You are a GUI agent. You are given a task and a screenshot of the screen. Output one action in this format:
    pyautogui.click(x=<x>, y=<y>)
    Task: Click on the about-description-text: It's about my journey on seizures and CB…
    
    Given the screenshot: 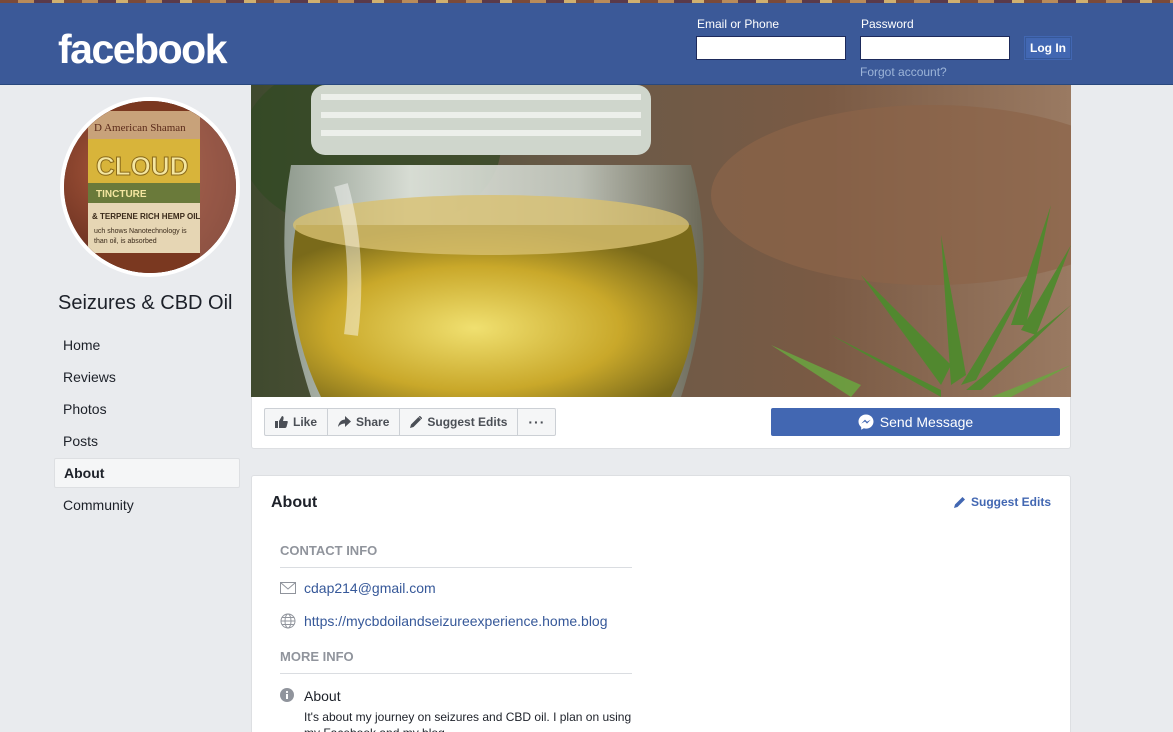 What is the action you would take?
    pyautogui.click(x=468, y=721)
    